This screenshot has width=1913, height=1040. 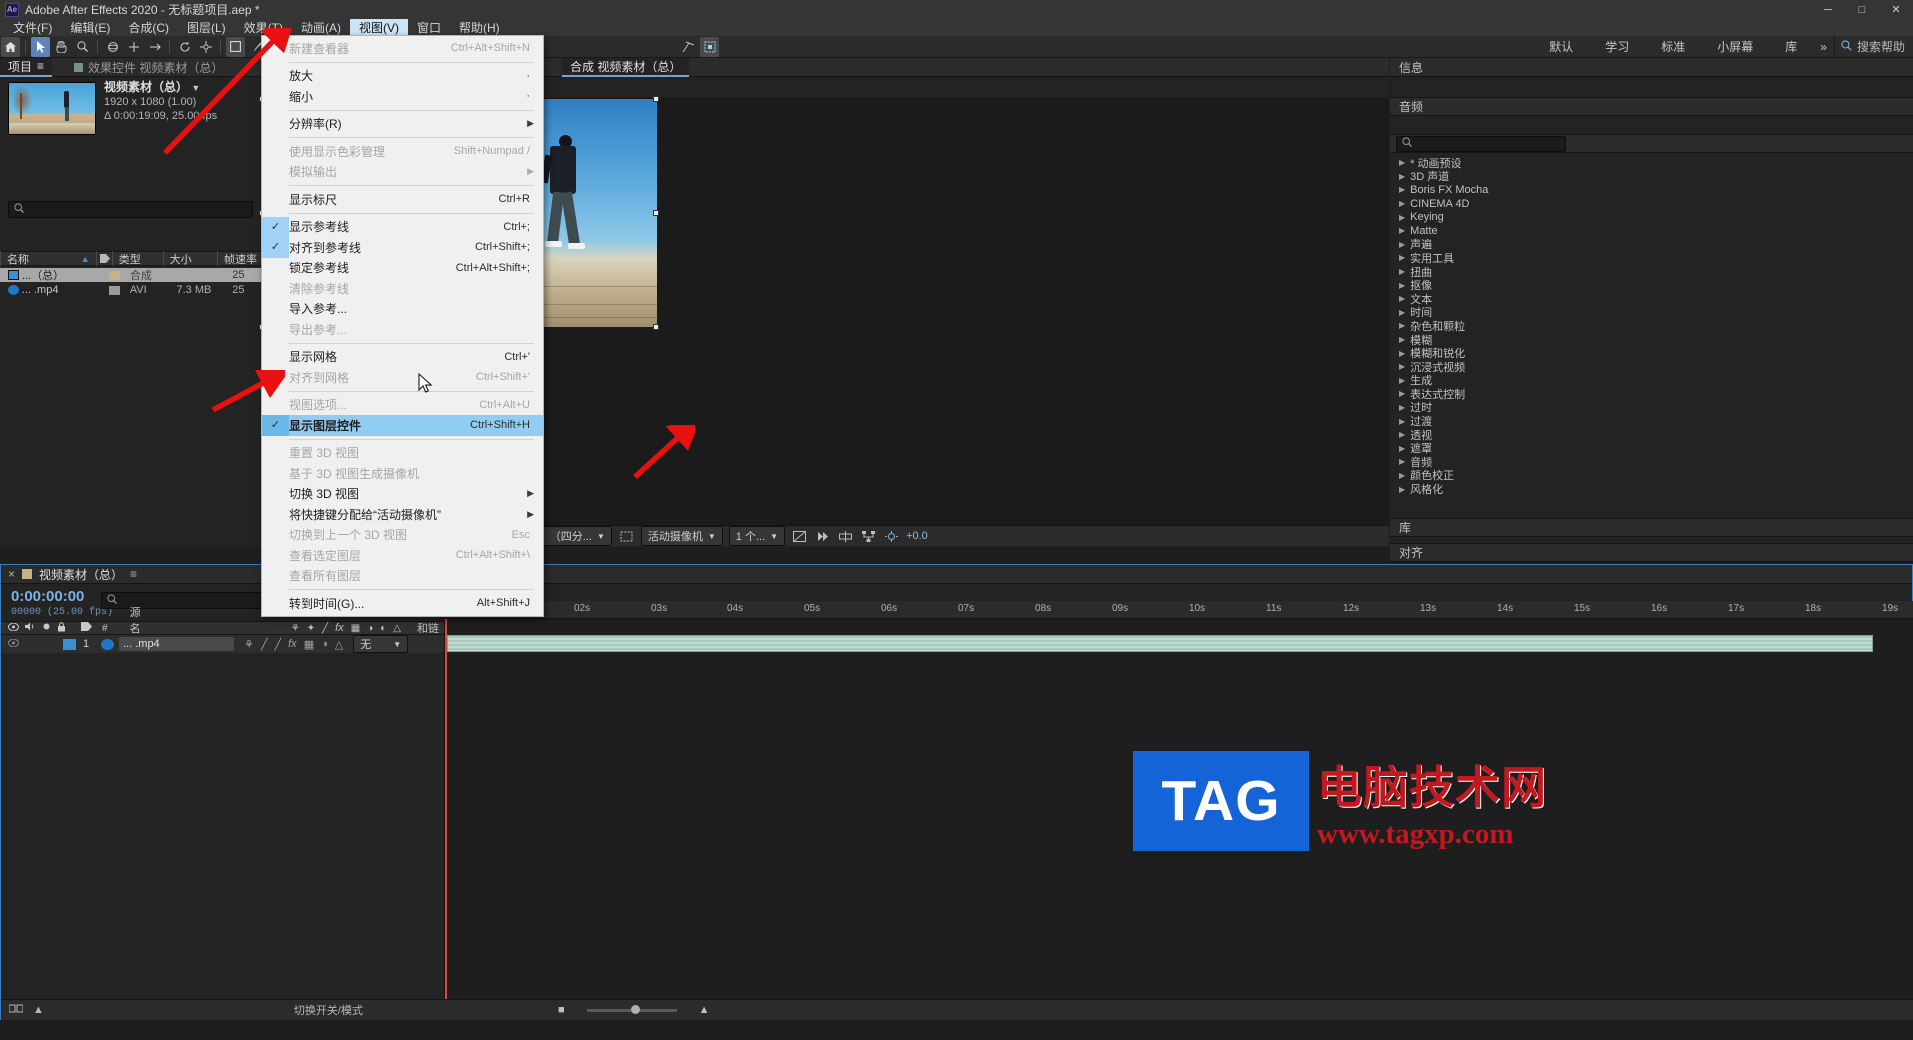 I want to click on view-layout-select: 1 个... ▼, so click(x=757, y=536).